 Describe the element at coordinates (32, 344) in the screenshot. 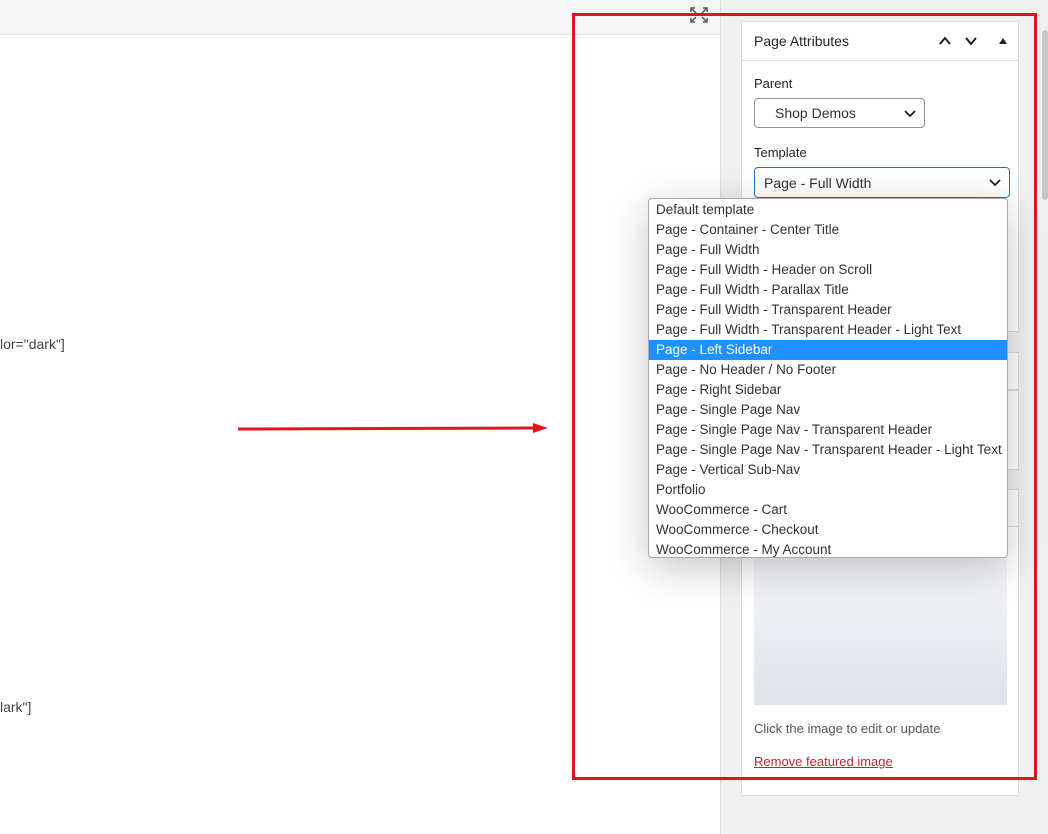

I see `shortcode-text: lor="dark"]` at that location.